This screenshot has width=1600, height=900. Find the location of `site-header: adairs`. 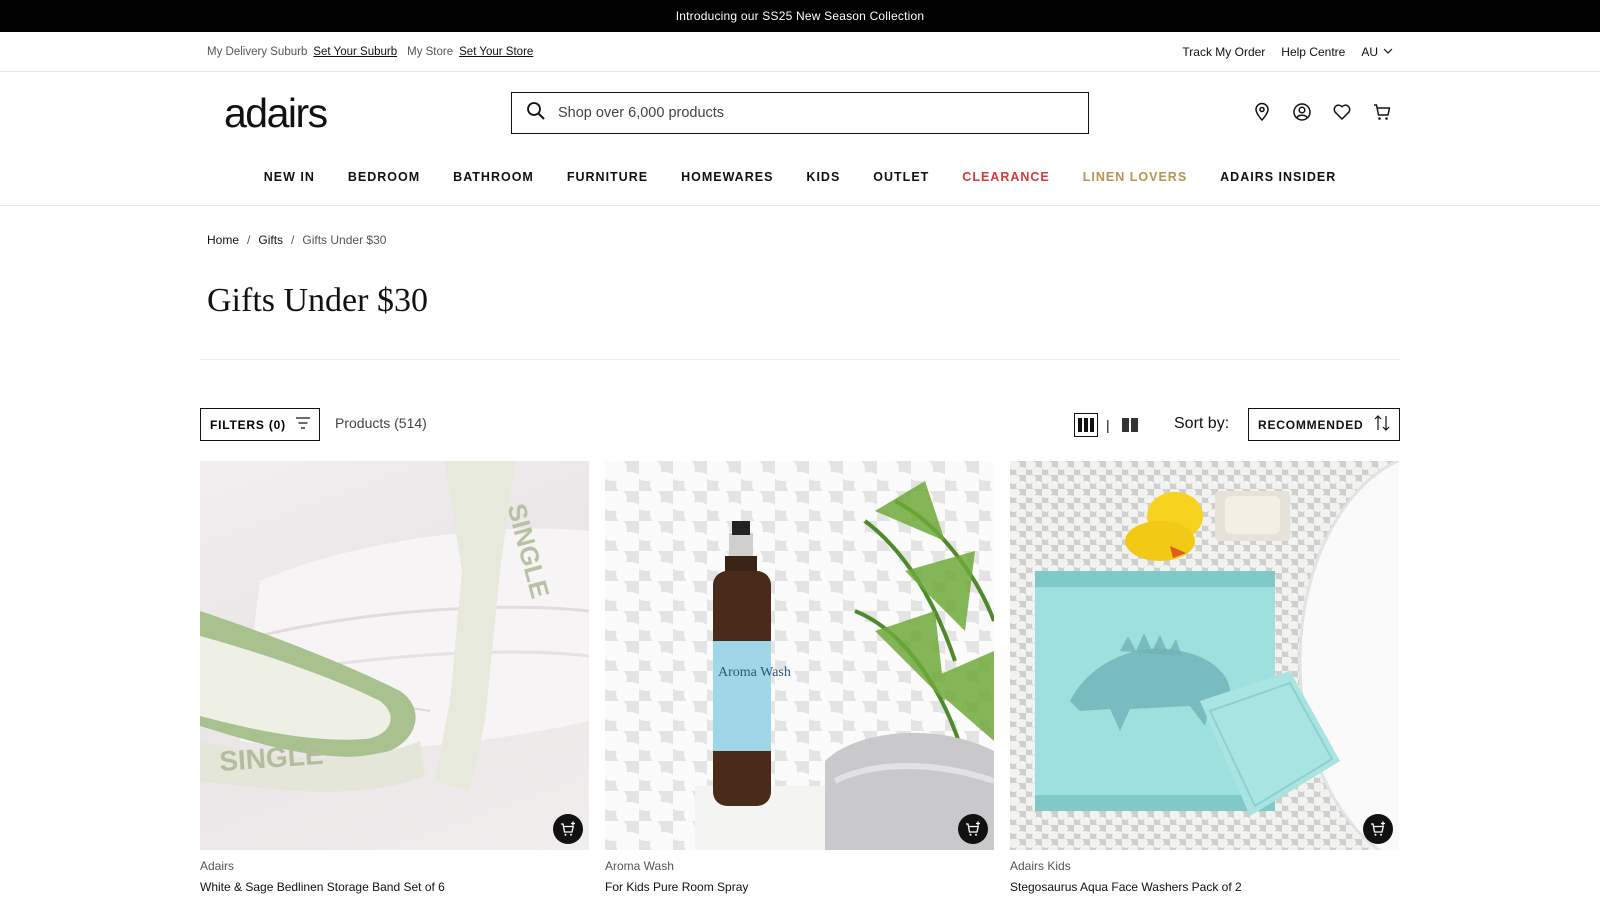

site-header: adairs is located at coordinates (800, 113).